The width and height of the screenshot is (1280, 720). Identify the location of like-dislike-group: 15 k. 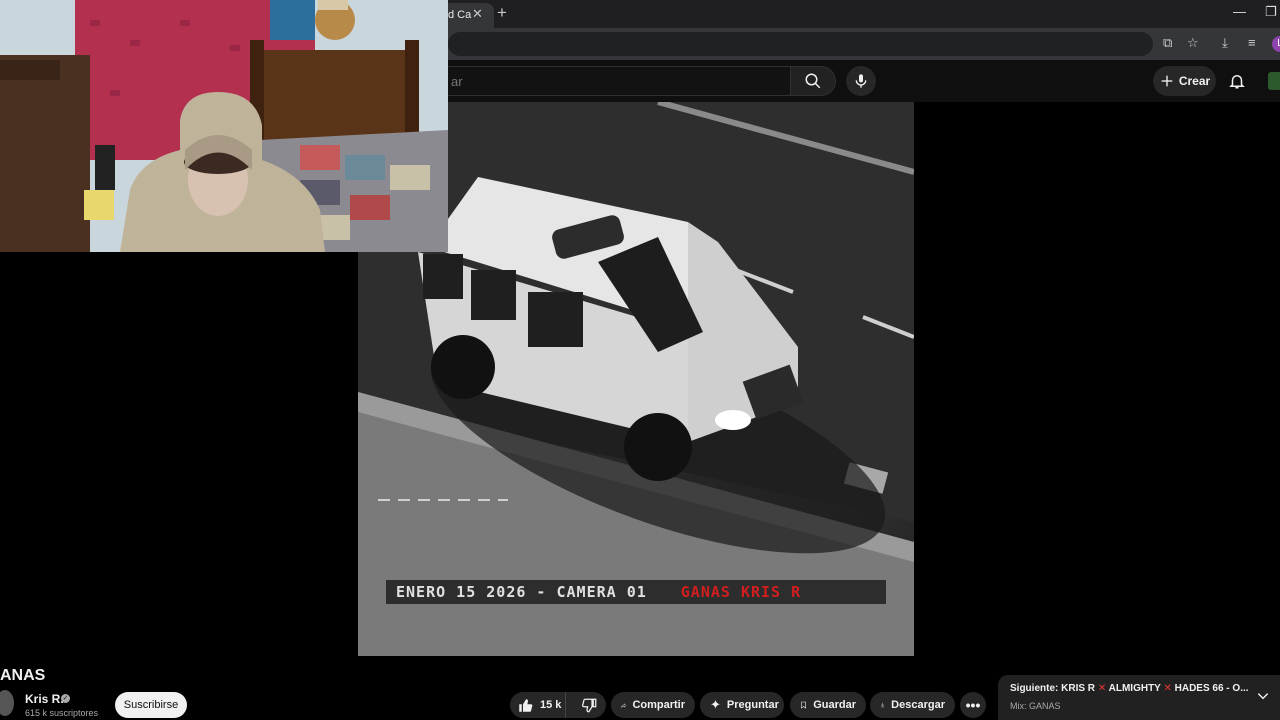
(558, 705).